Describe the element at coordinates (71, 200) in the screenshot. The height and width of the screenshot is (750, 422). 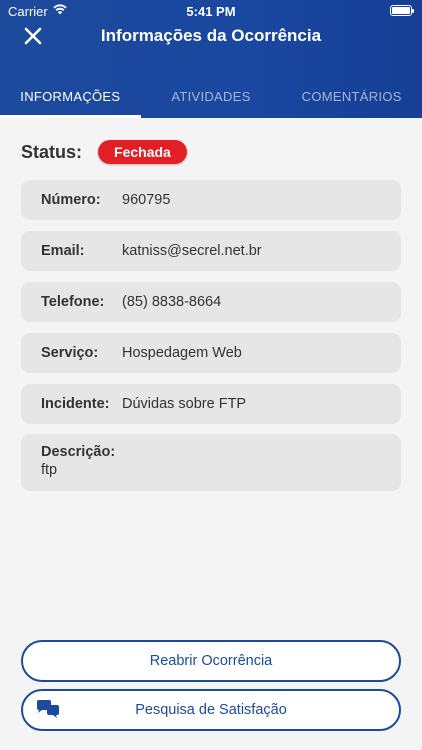
I see `field-label: Número:` at that location.